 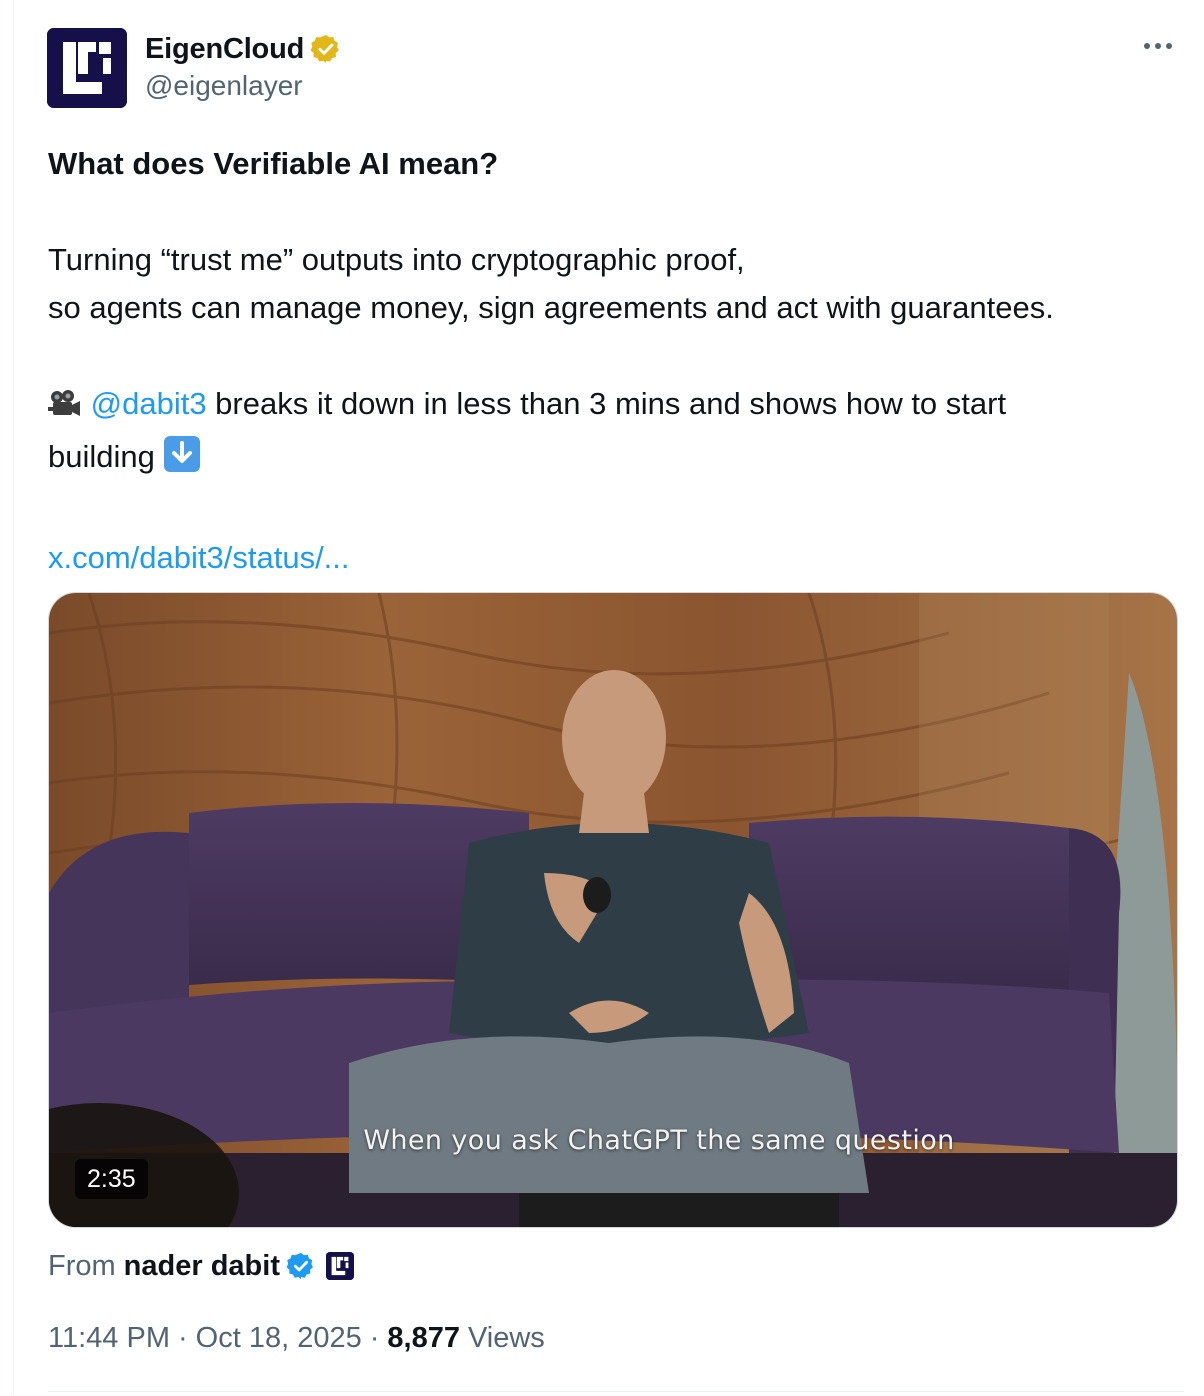 I want to click on tweet-meta: 11:44 PM · Oct 18, 2025 · 8,877 Views, so click(x=296, y=1338).